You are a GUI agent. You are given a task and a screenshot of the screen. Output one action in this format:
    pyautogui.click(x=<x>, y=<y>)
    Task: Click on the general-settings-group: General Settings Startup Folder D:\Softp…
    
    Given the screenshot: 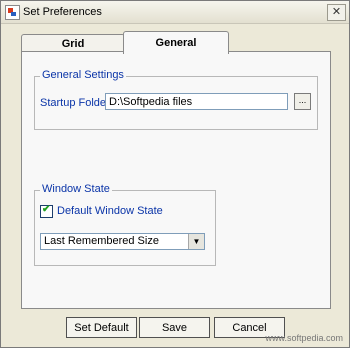 What is the action you would take?
    pyautogui.click(x=176, y=99)
    